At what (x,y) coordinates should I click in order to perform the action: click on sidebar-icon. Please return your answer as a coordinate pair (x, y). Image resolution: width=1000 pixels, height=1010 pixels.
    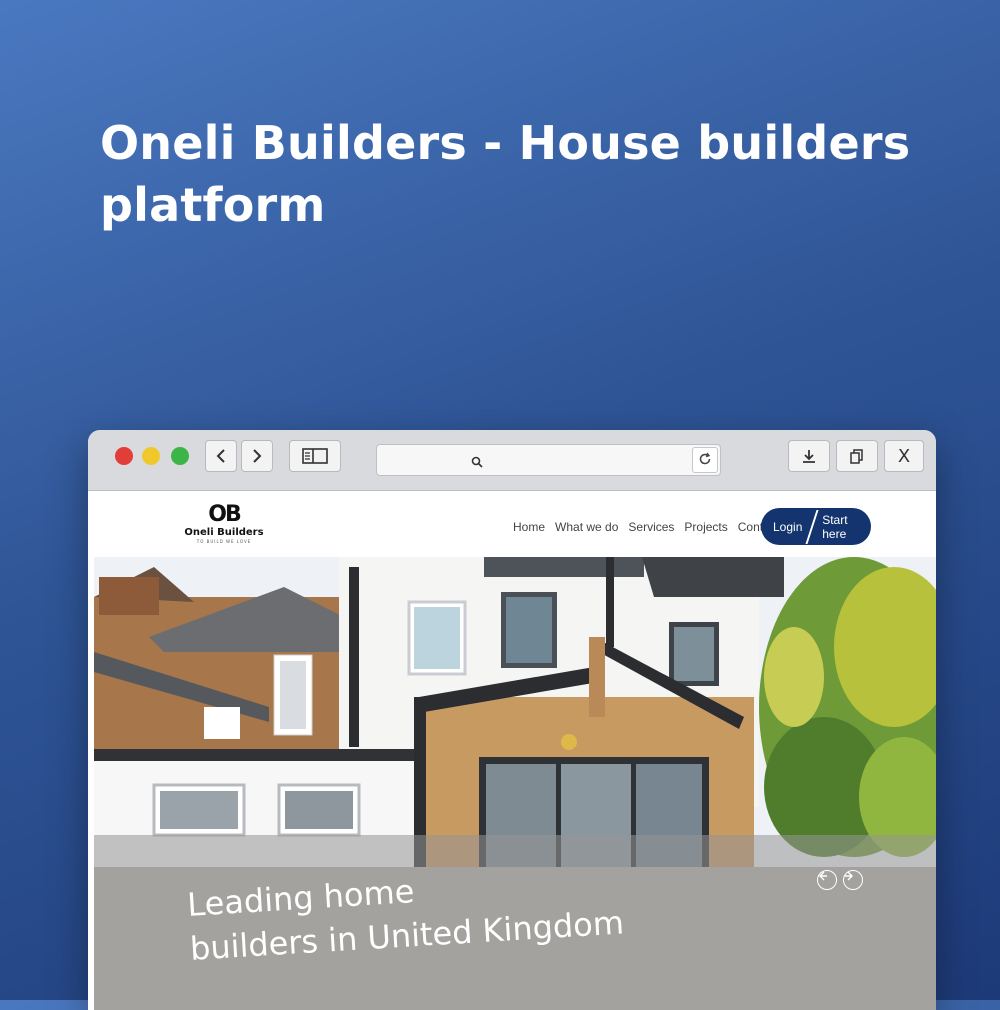
    Looking at the image, I should click on (315, 456).